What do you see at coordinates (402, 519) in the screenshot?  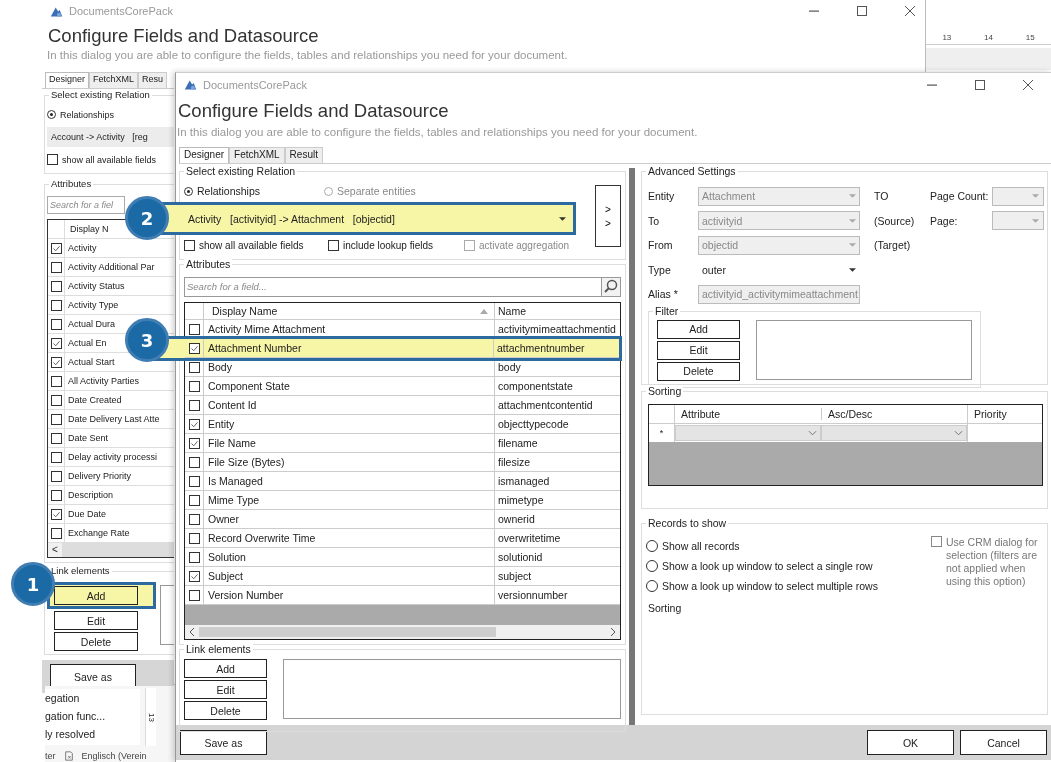 I see `table-row: Owner ownerid` at bounding box center [402, 519].